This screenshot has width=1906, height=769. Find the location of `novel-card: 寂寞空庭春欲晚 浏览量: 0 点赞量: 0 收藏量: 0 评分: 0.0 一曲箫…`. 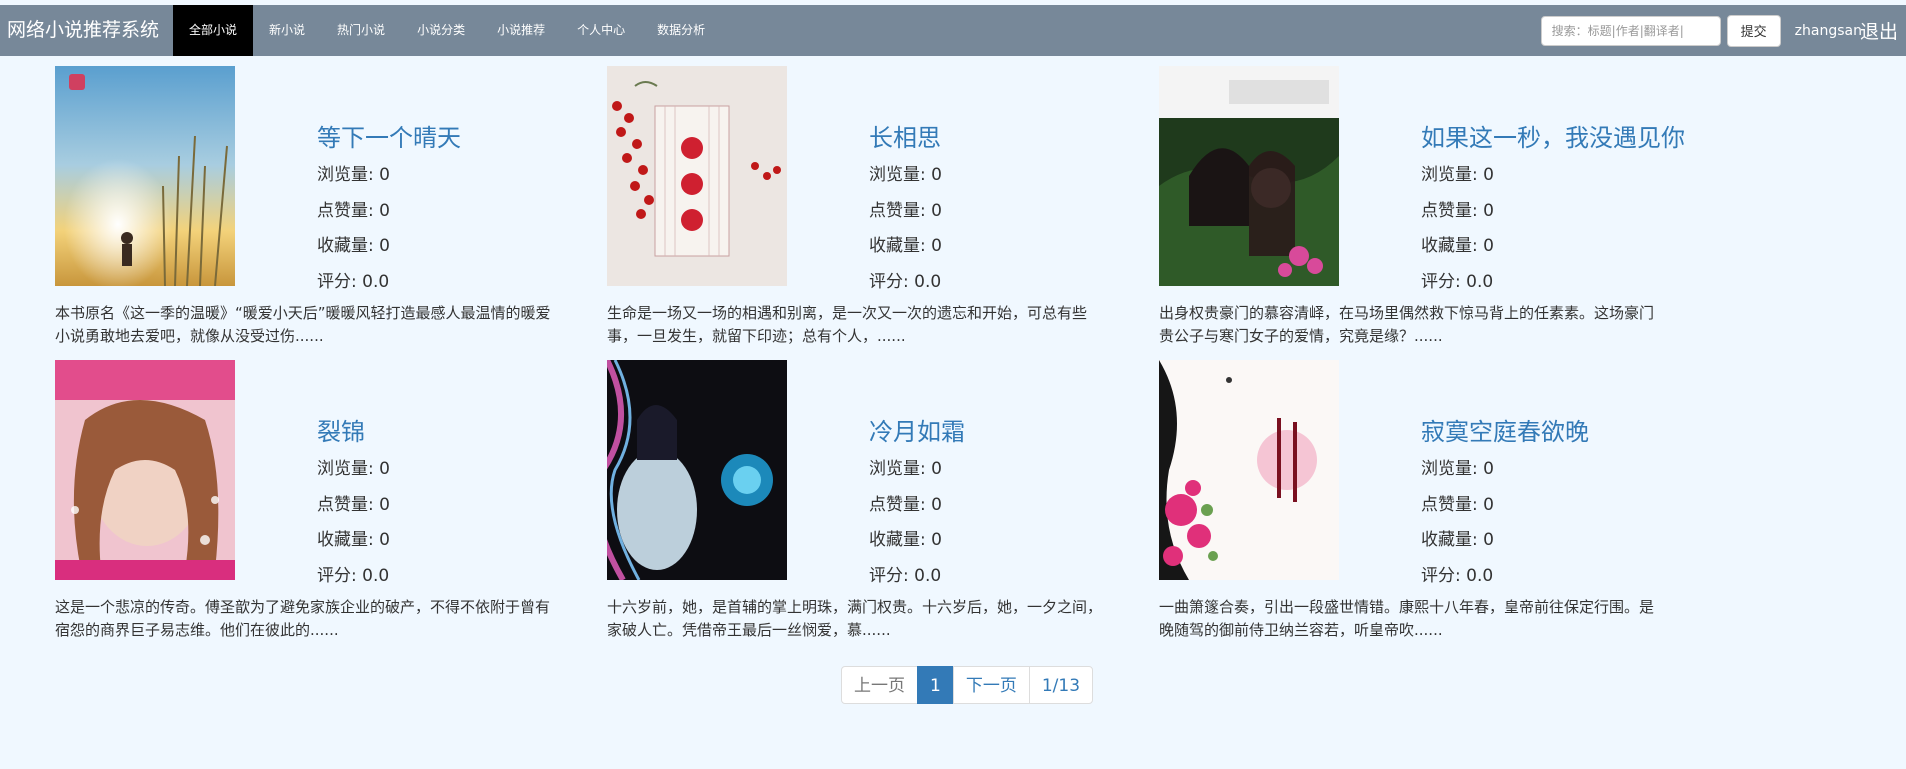

novel-card: 寂寞空庭春欲晚 浏览量: 0 点赞量: 0 收藏量: 0 评分: 0.0 一曲箫… is located at coordinates (1419, 505).